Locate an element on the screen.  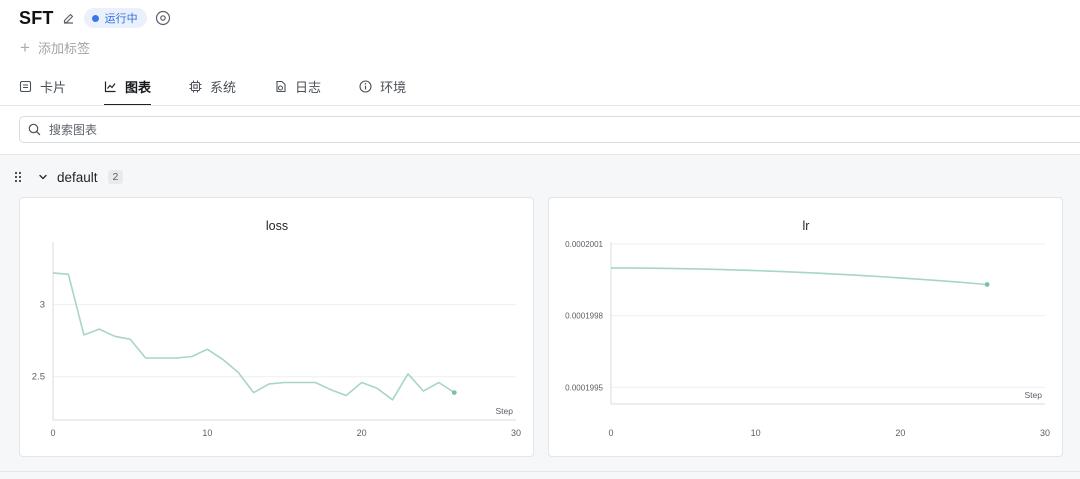
status-badge: 运行中 is located at coordinates (115, 18).